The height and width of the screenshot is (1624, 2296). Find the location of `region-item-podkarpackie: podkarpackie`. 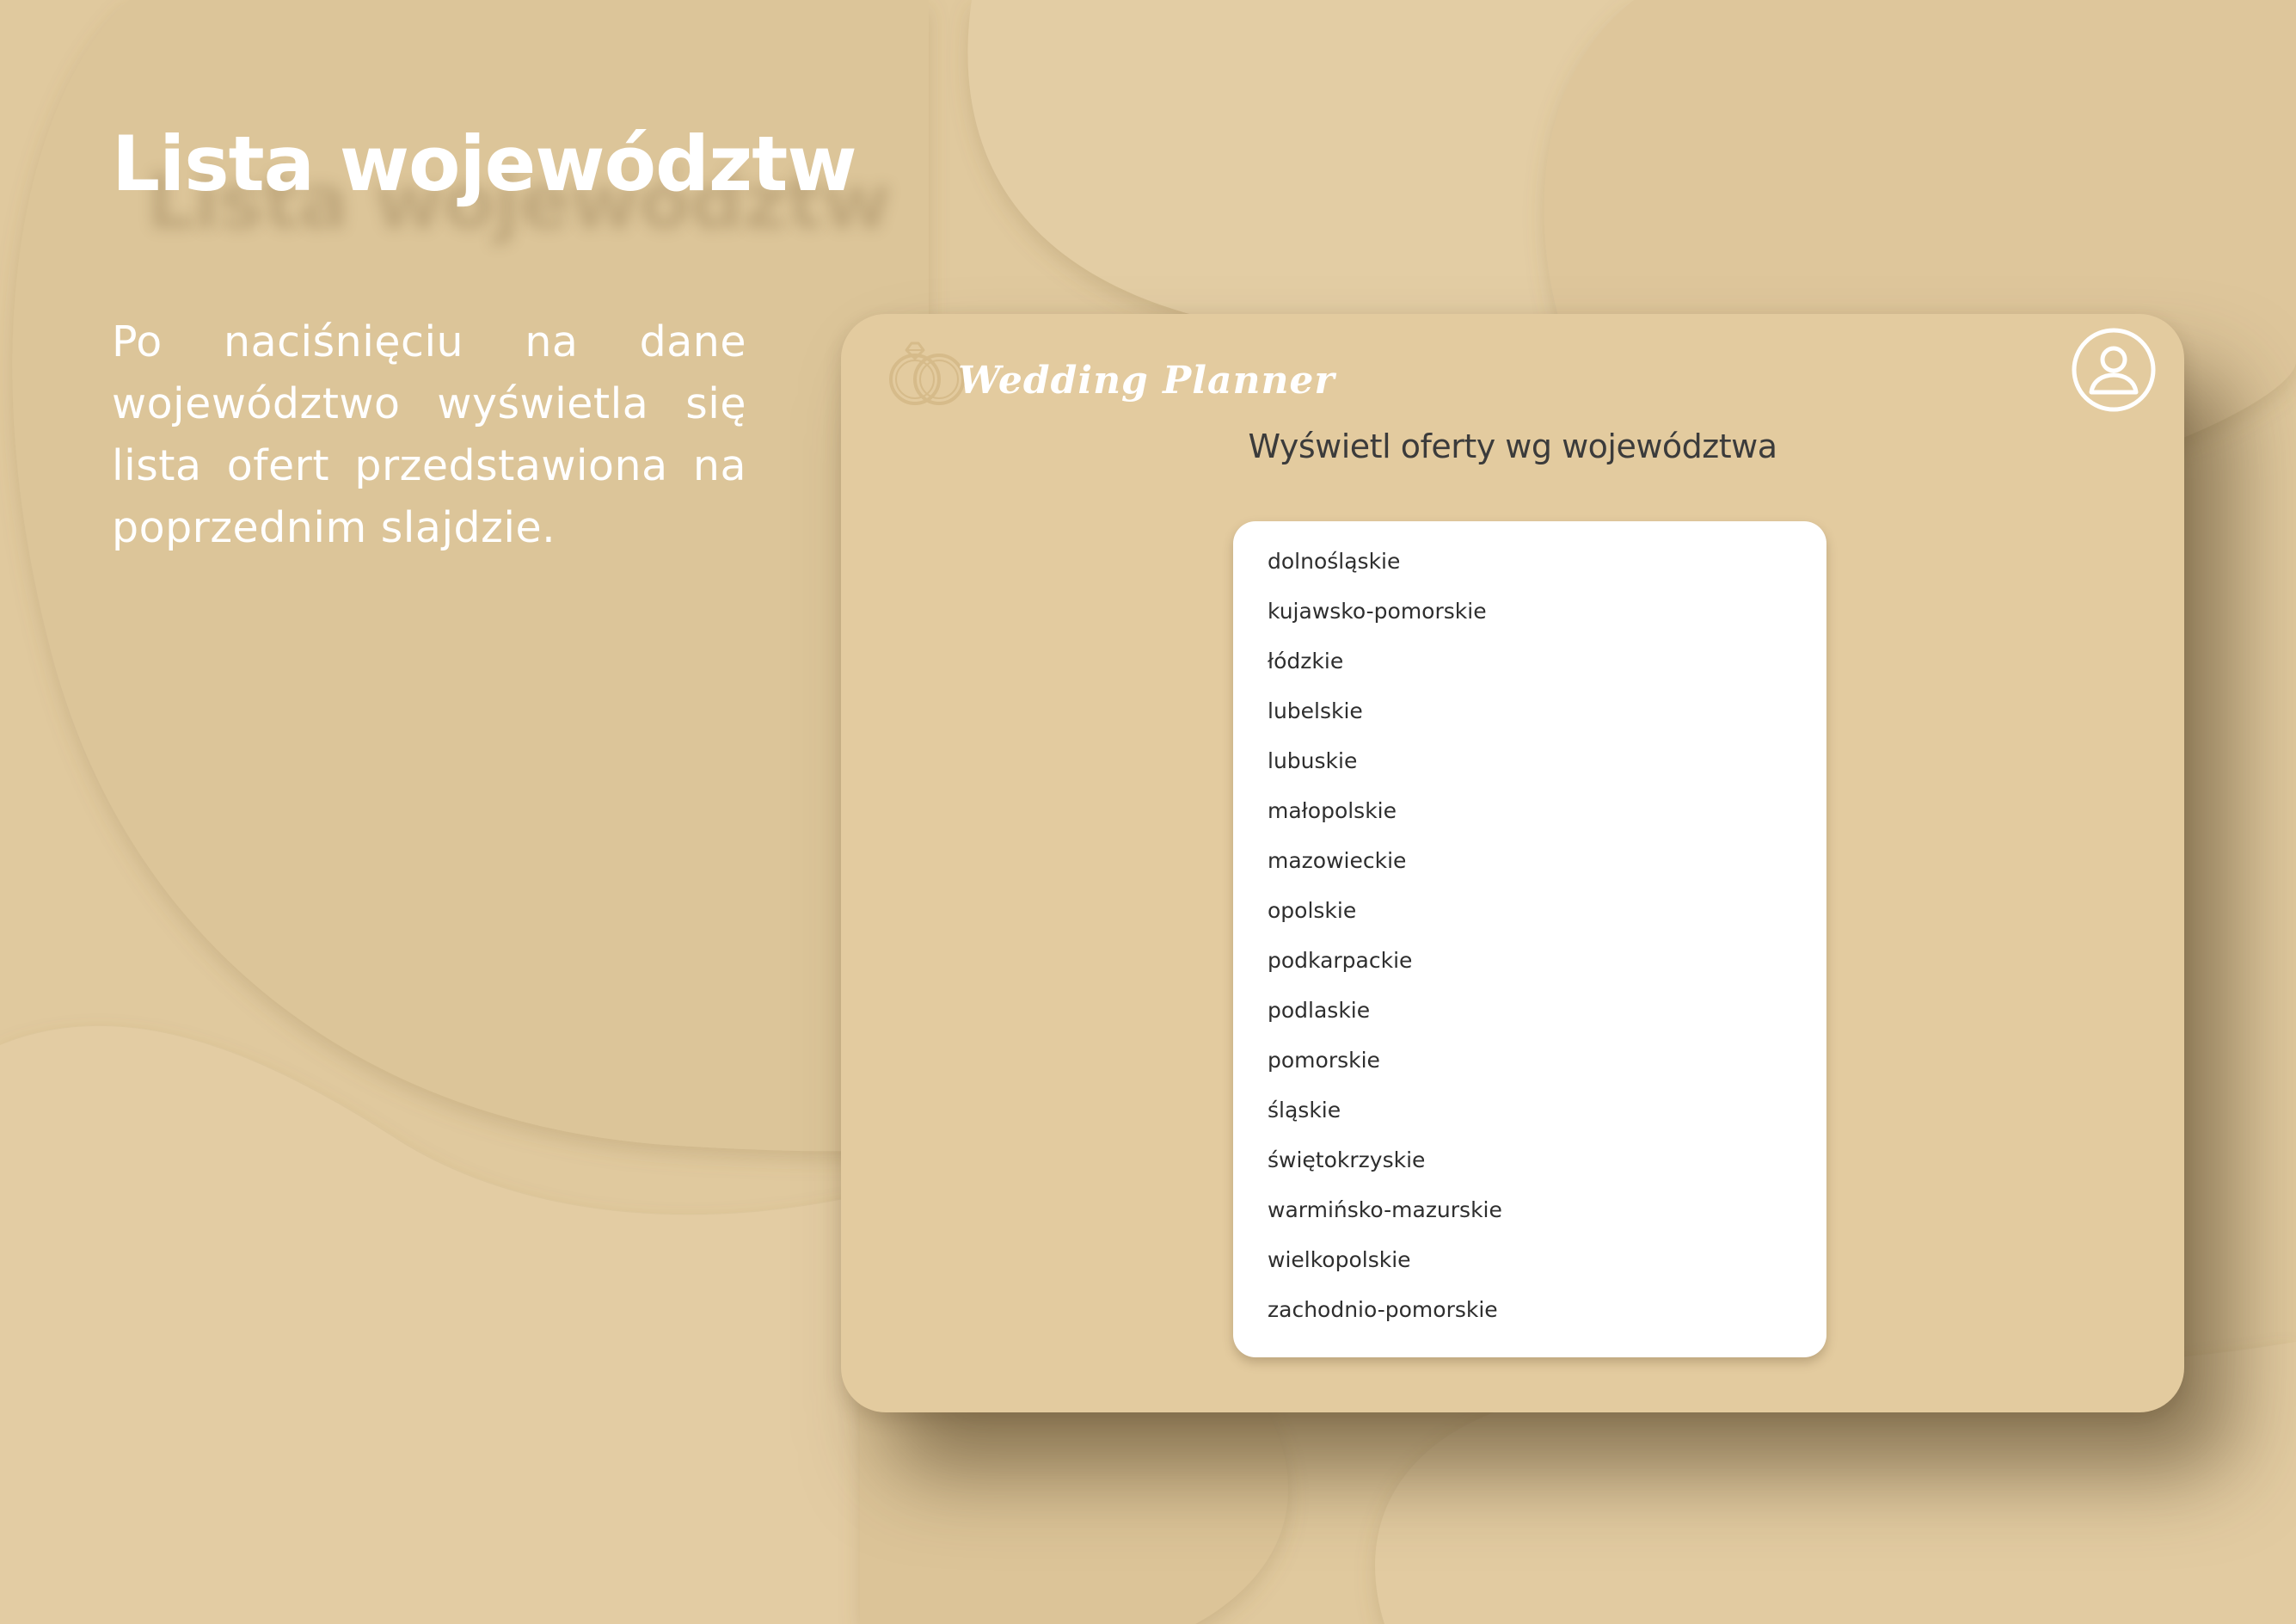

region-item-podkarpackie: podkarpackie is located at coordinates (1529, 961).